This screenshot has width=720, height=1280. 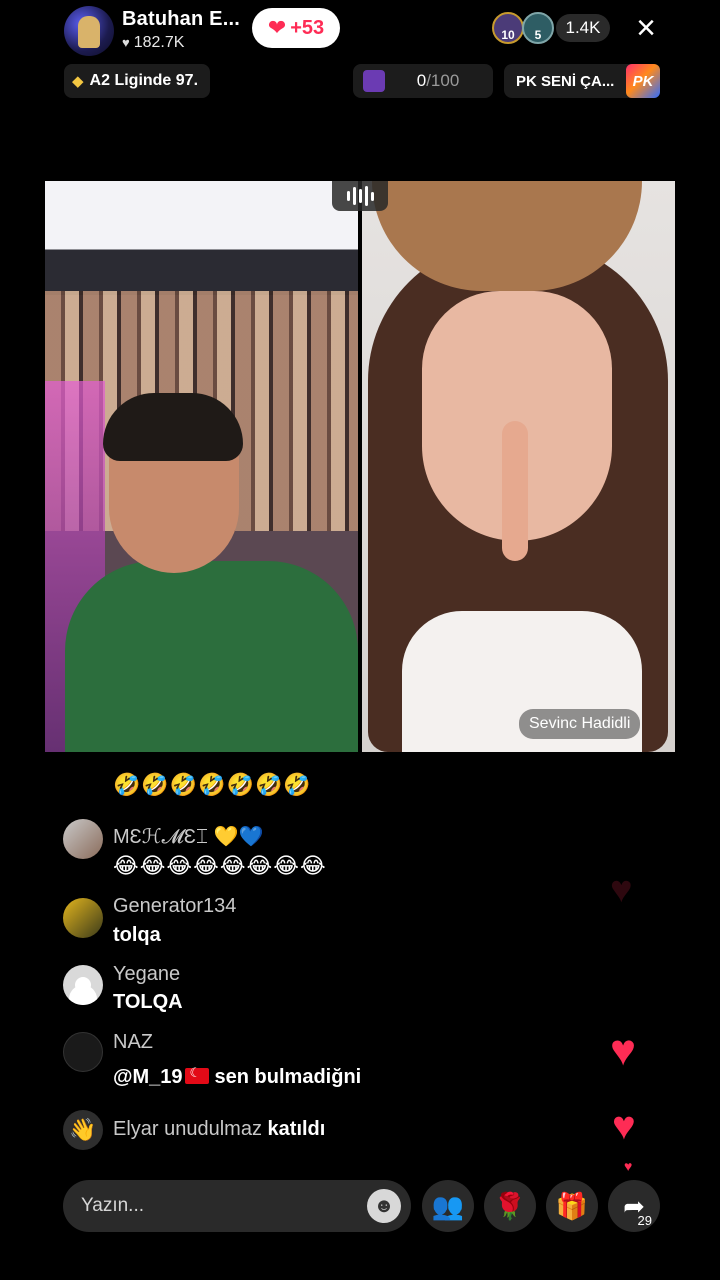 I want to click on top-viewer-avatar: 10, so click(x=508, y=28).